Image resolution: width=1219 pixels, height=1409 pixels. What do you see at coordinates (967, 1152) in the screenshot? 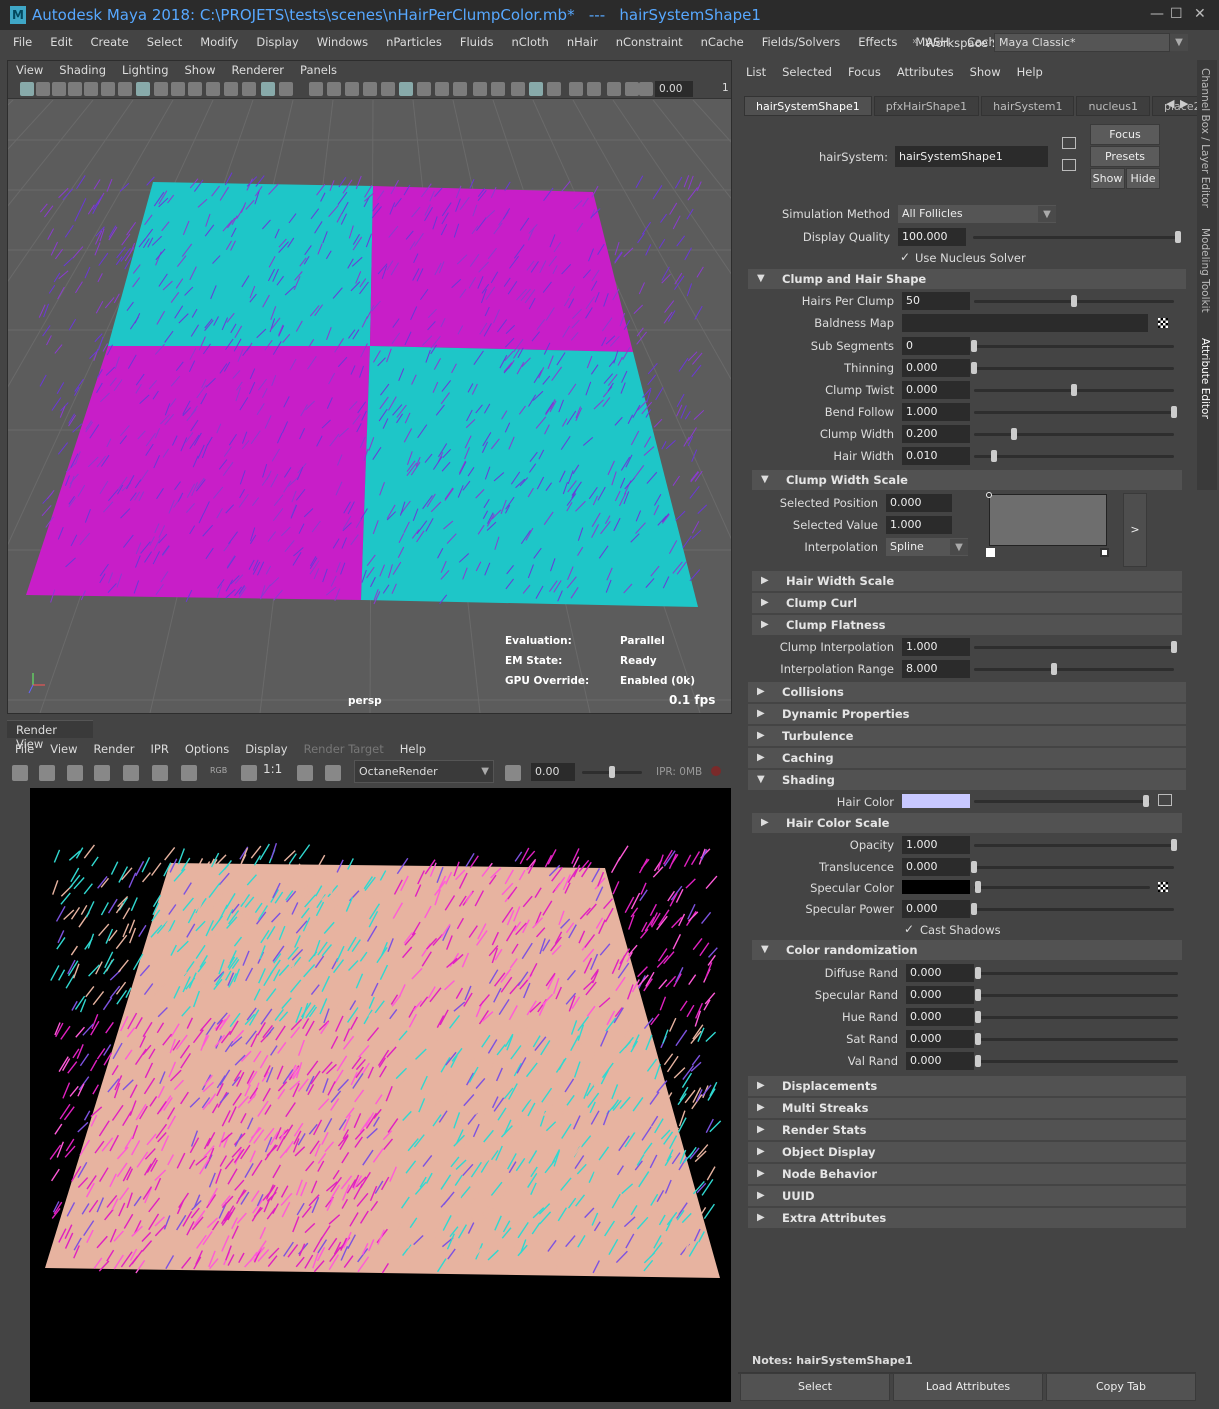
I see `section-header: ▶ Object Display` at bounding box center [967, 1152].